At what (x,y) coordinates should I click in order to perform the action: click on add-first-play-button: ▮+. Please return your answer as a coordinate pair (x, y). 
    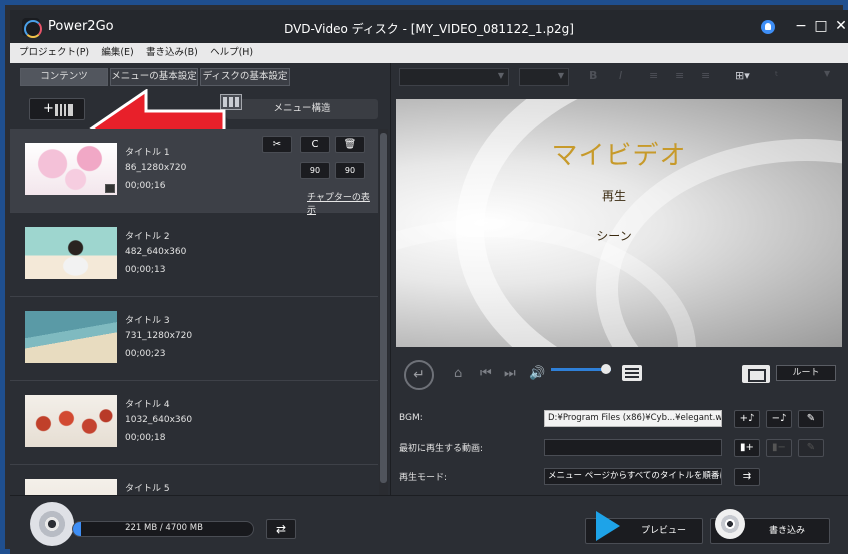
    Looking at the image, I should click on (747, 448).